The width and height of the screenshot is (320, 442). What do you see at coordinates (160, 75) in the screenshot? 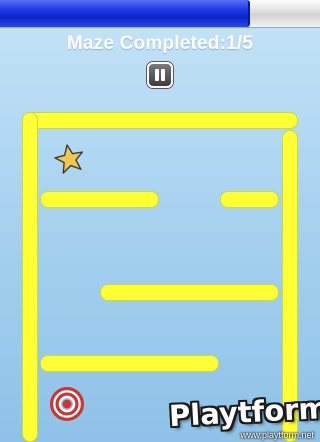
I see `pause-button` at bounding box center [160, 75].